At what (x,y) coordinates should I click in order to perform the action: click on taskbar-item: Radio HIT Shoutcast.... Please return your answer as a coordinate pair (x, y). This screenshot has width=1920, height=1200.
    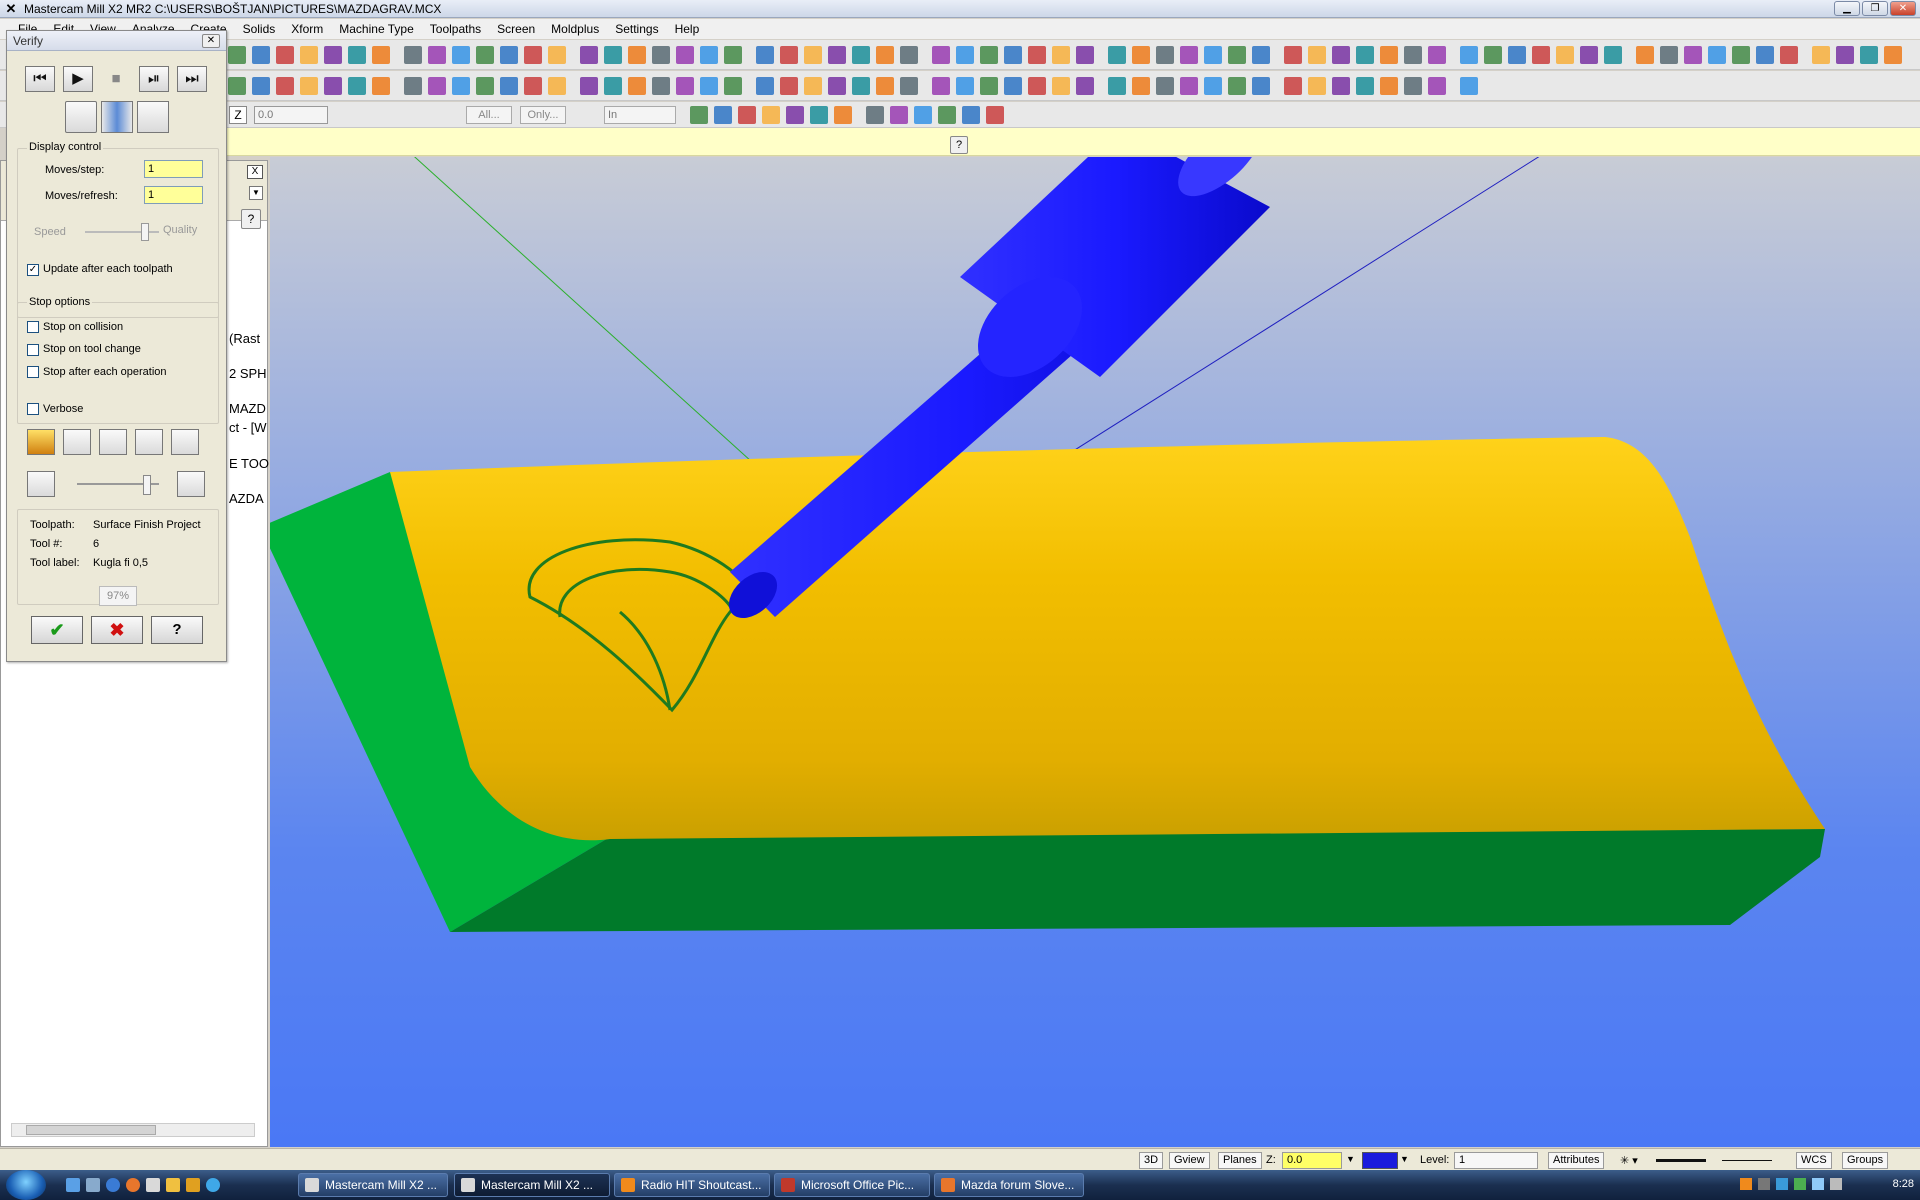
    Looking at the image, I should click on (692, 1185).